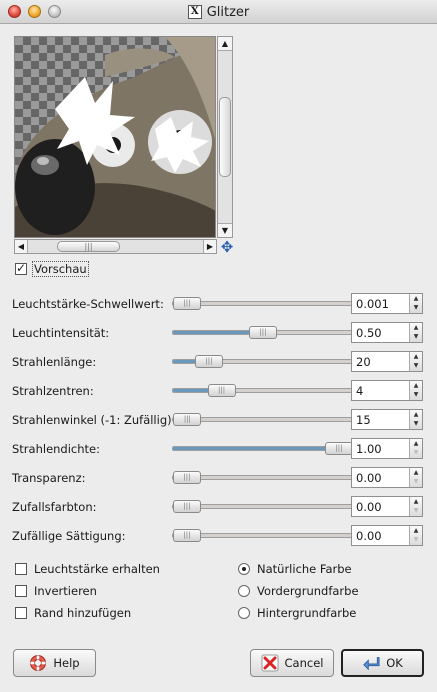 Image resolution: width=437 pixels, height=692 pixels. I want to click on param-label: Strahlenwinkel (-1: Zufällig), so click(92, 420).